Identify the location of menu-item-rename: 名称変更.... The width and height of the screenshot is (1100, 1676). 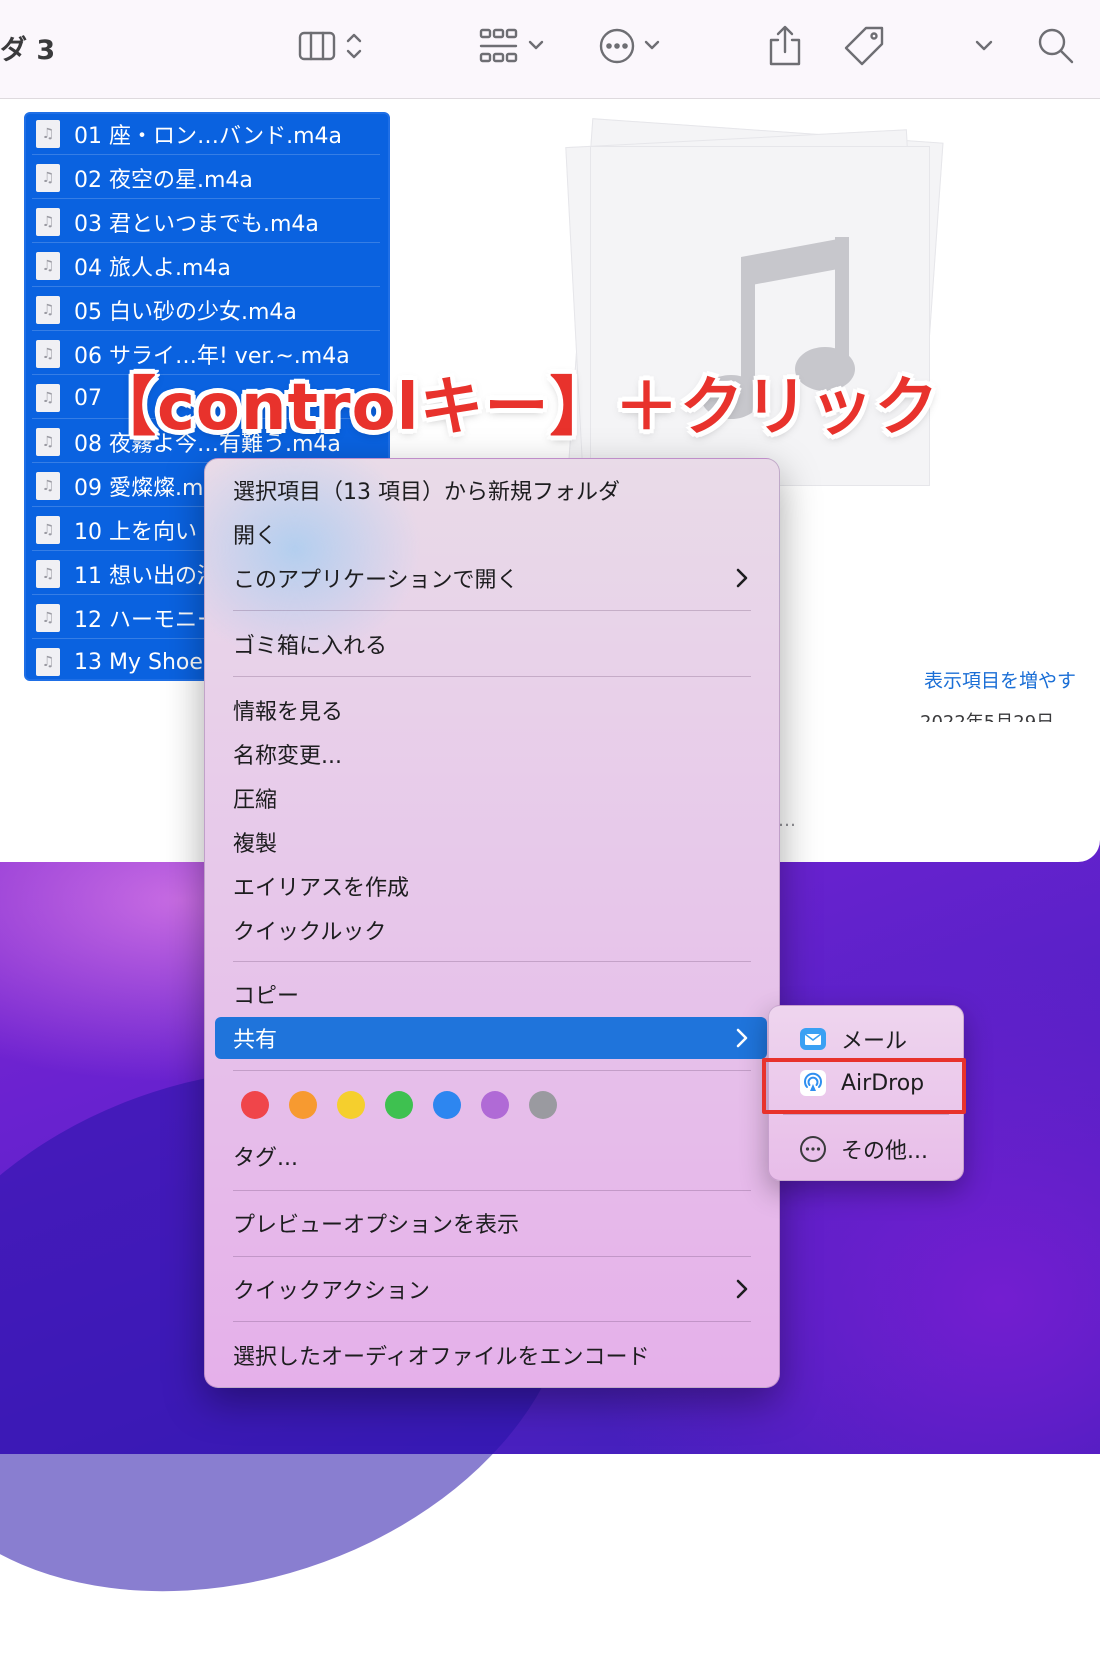
(491, 754).